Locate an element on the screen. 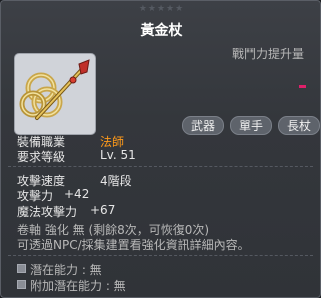 The height and width of the screenshot is (298, 321). tag-staff: 長杖 is located at coordinates (299, 125).